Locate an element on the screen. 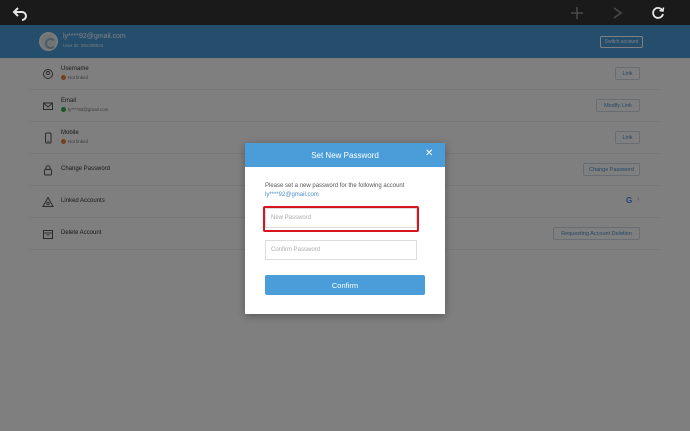  top-bar is located at coordinates (345, 12).